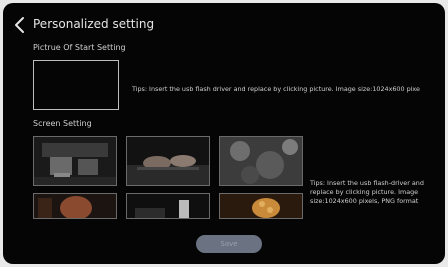 The height and width of the screenshot is (267, 448). Describe the element at coordinates (76, 85) in the screenshot. I see `start-picture-slot` at that location.